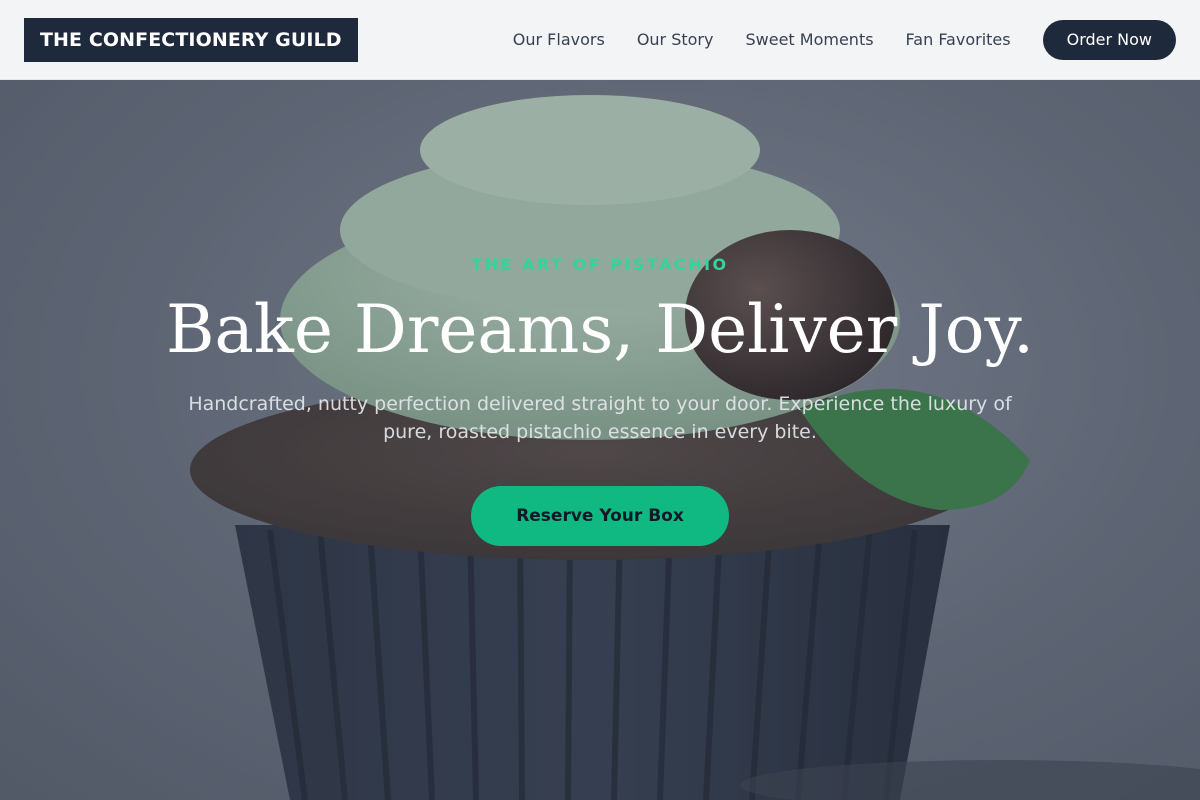 The width and height of the screenshot is (1200, 800). I want to click on nav-link-fan-favorites: Fan Favorites, so click(958, 39).